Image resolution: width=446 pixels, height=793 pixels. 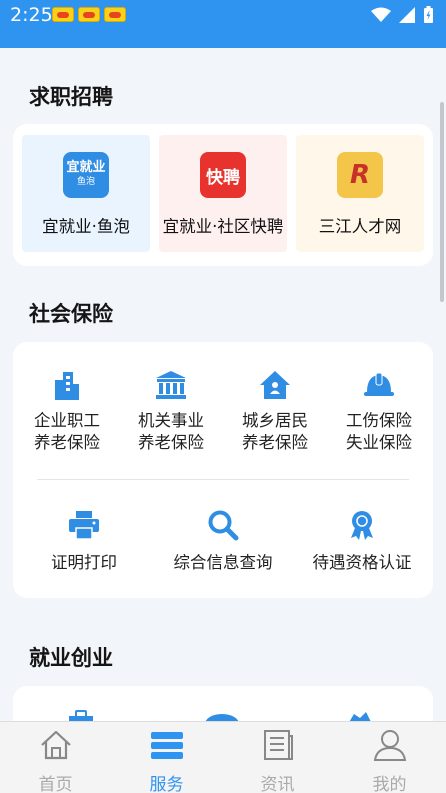 What do you see at coordinates (223, 24) in the screenshot?
I see `status-bar: 2:25` at bounding box center [223, 24].